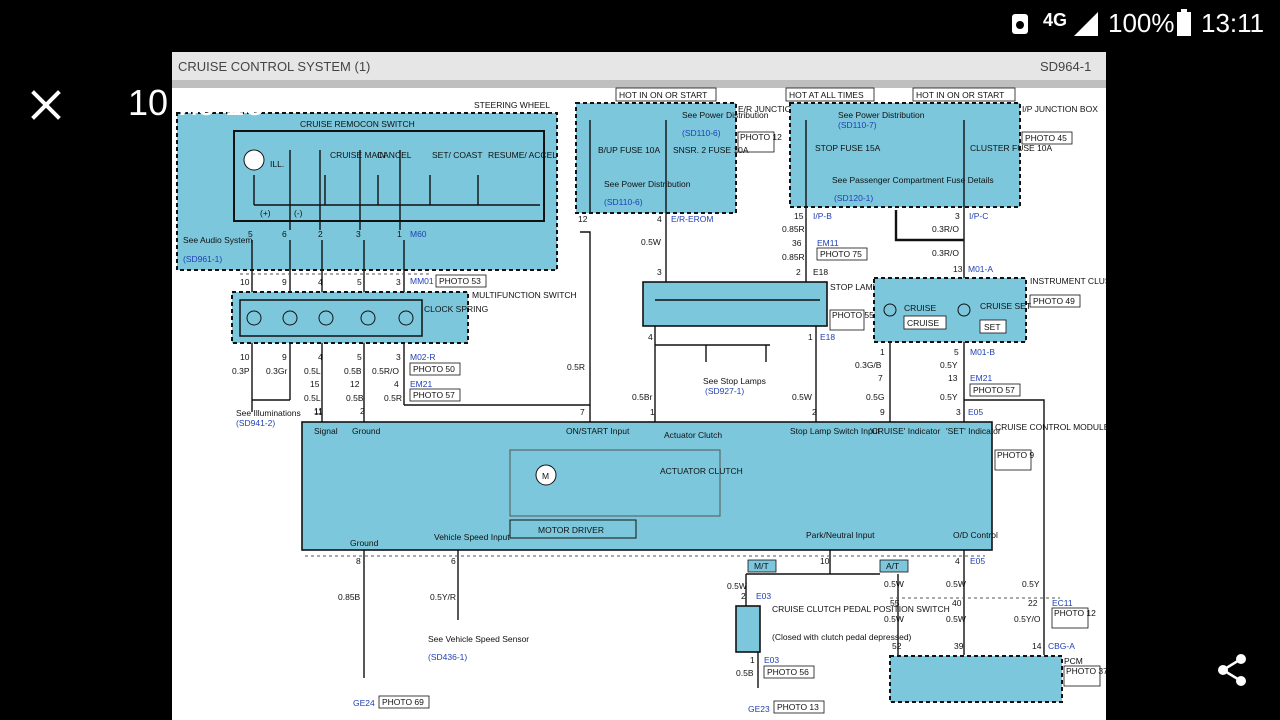 The width and height of the screenshot is (1280, 720). I want to click on svg-text: 14, so click(1037, 646).